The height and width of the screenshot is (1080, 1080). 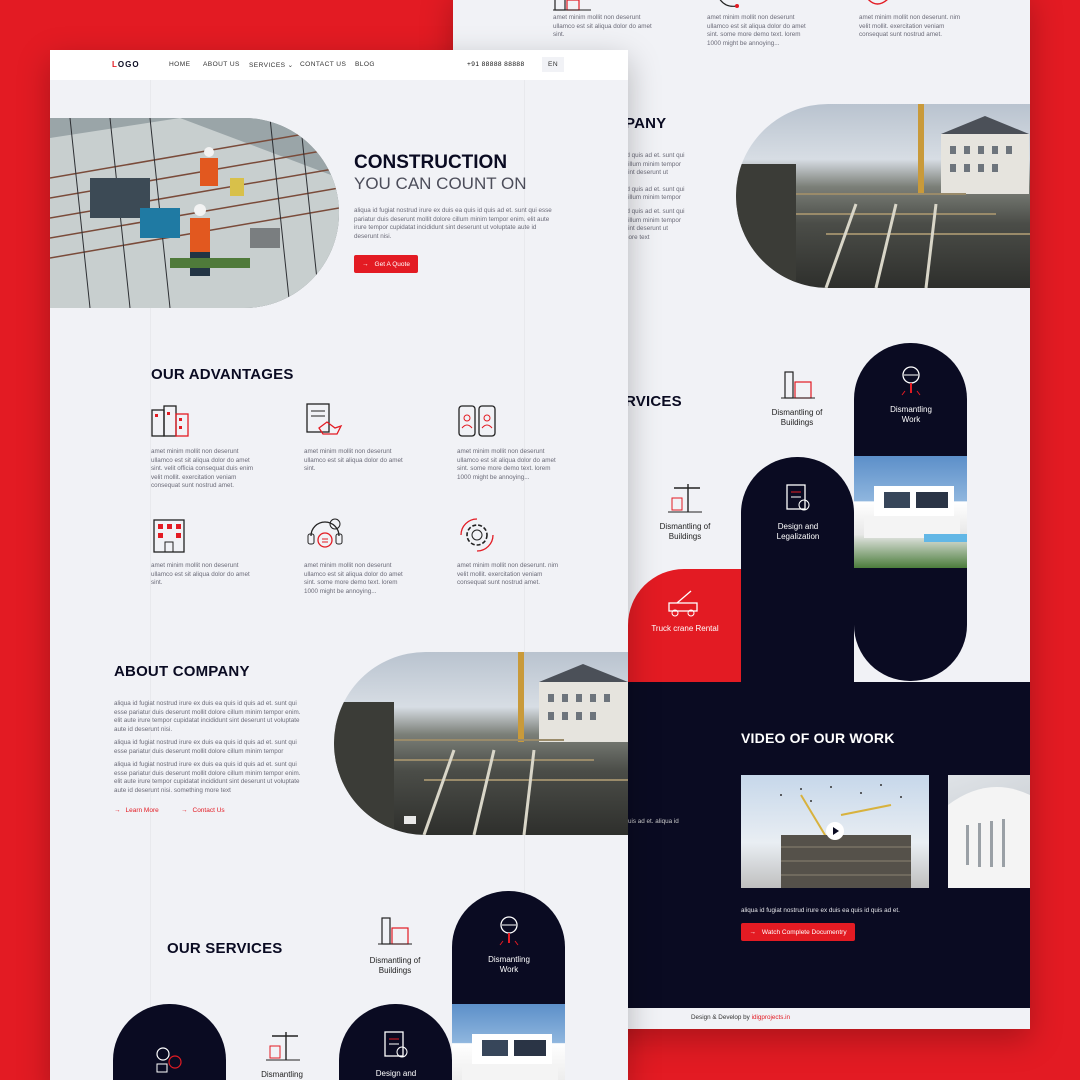 What do you see at coordinates (208, 810) in the screenshot?
I see `contact-us-label: Contact Us` at bounding box center [208, 810].